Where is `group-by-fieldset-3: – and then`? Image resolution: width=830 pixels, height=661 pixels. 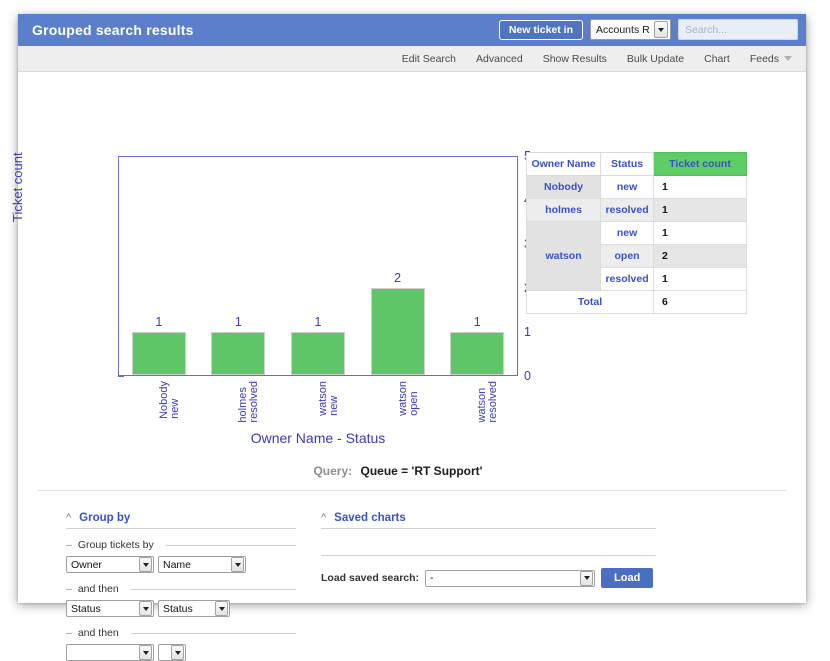
group-by-fieldset-3: – and then is located at coordinates (181, 644).